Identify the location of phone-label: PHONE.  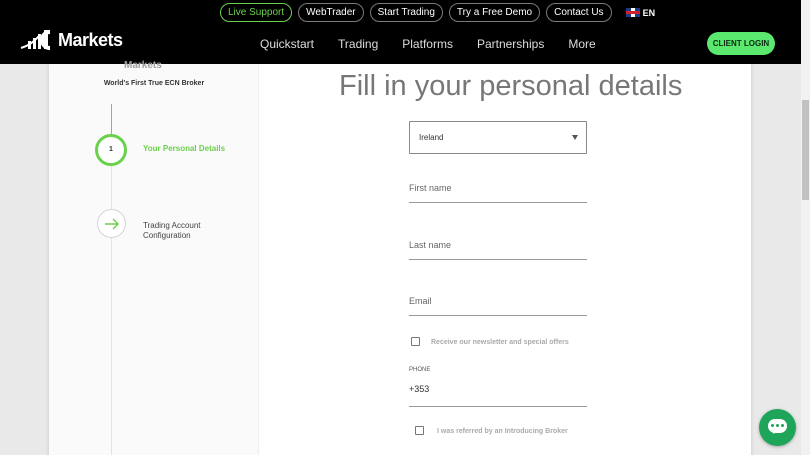
(420, 370).